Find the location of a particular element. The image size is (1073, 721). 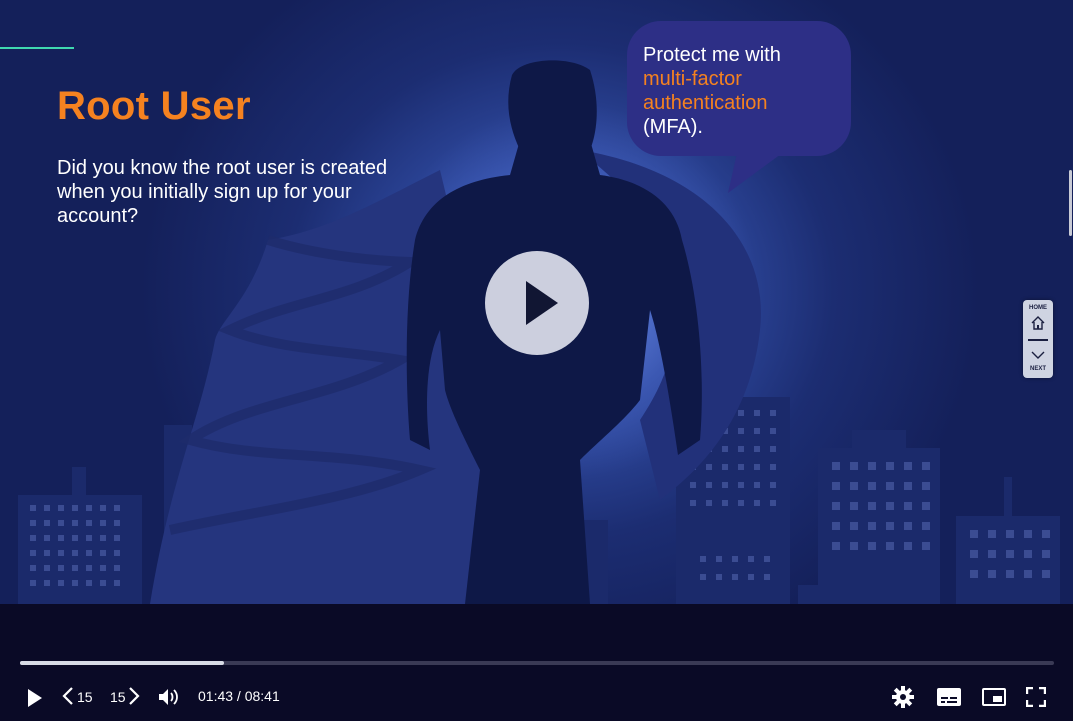

slide-title: Root User is located at coordinates (154, 106).